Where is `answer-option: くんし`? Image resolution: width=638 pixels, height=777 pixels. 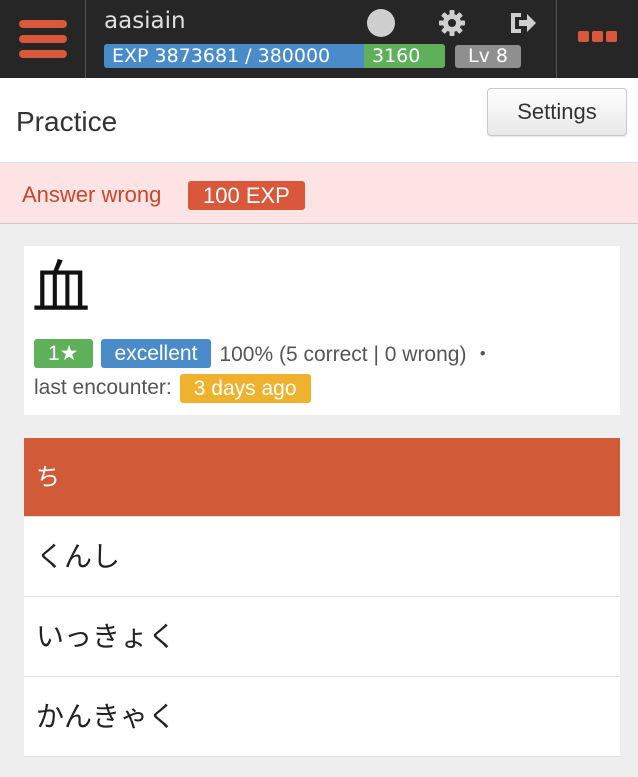
answer-option: くんし is located at coordinates (322, 557).